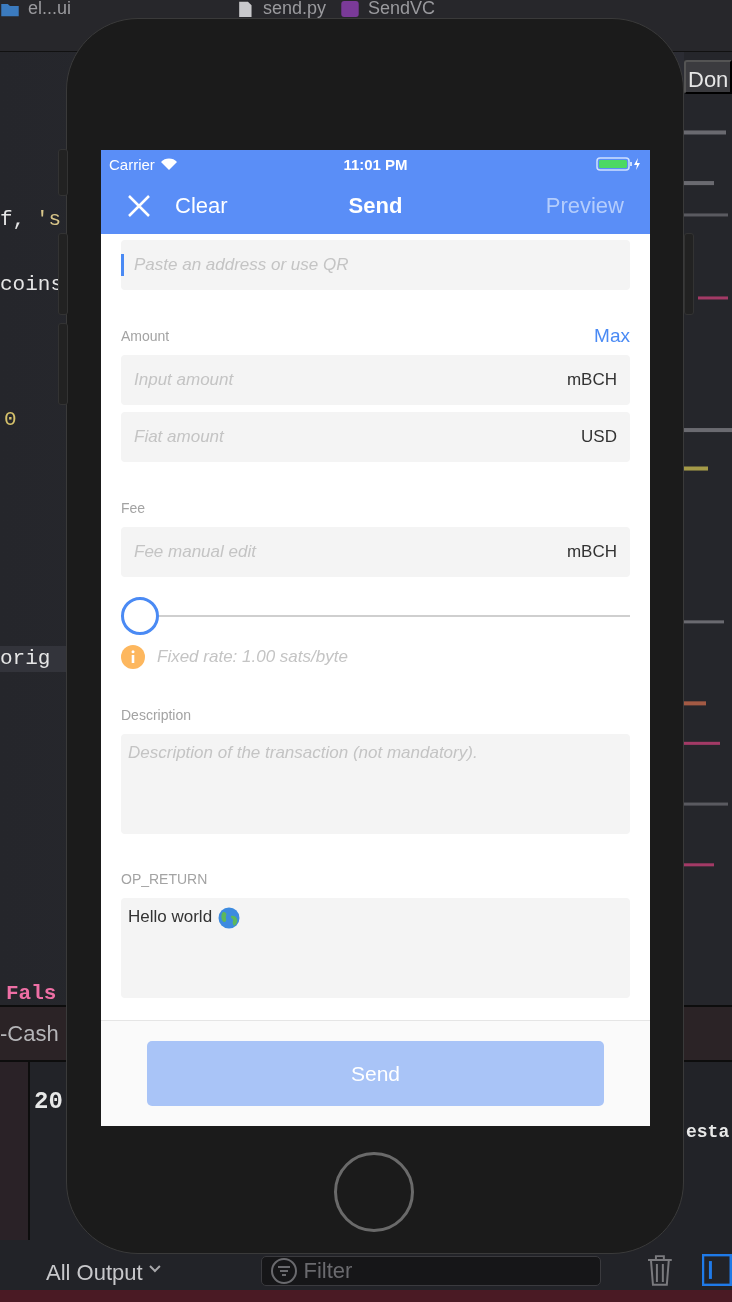 The width and height of the screenshot is (732, 1302). What do you see at coordinates (375, 948) in the screenshot?
I see `op-return-field: Hello world` at bounding box center [375, 948].